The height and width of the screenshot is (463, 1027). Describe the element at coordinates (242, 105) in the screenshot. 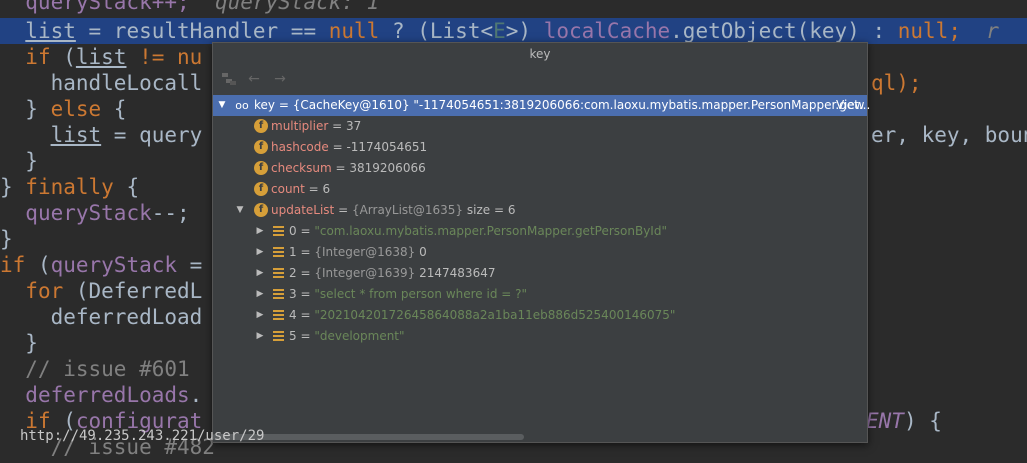

I see `watch-glasses-icon: oo` at that location.